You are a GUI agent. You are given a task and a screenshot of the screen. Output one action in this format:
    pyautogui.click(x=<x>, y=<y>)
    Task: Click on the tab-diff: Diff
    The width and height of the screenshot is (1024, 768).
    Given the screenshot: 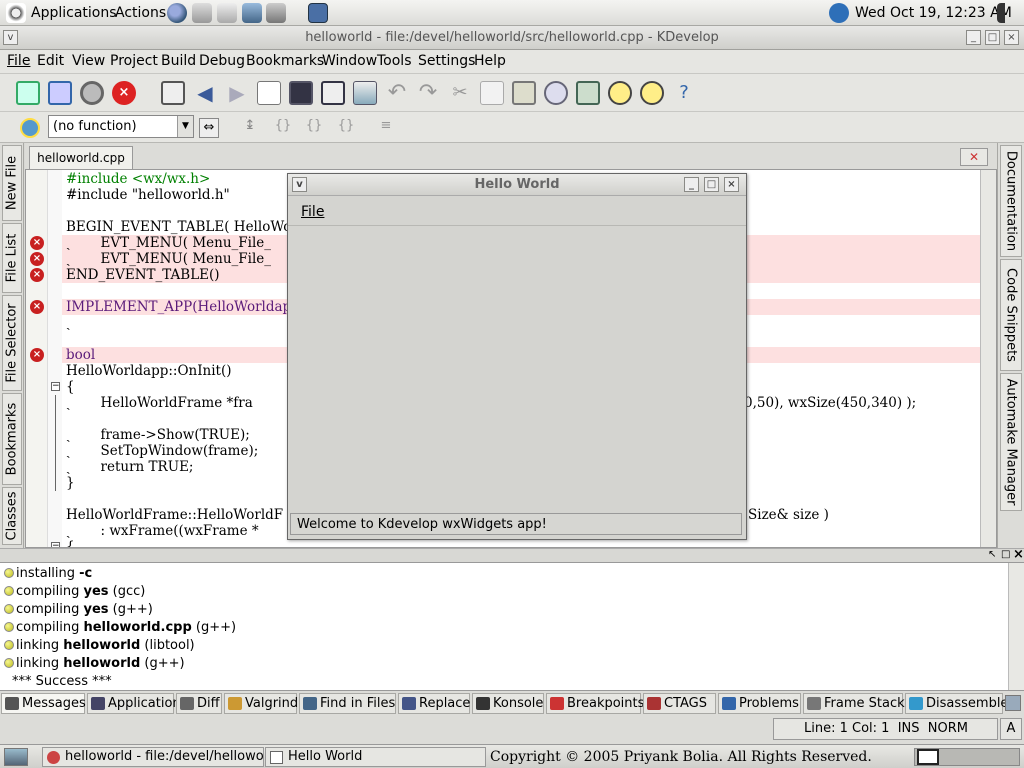 What is the action you would take?
    pyautogui.click(x=199, y=703)
    